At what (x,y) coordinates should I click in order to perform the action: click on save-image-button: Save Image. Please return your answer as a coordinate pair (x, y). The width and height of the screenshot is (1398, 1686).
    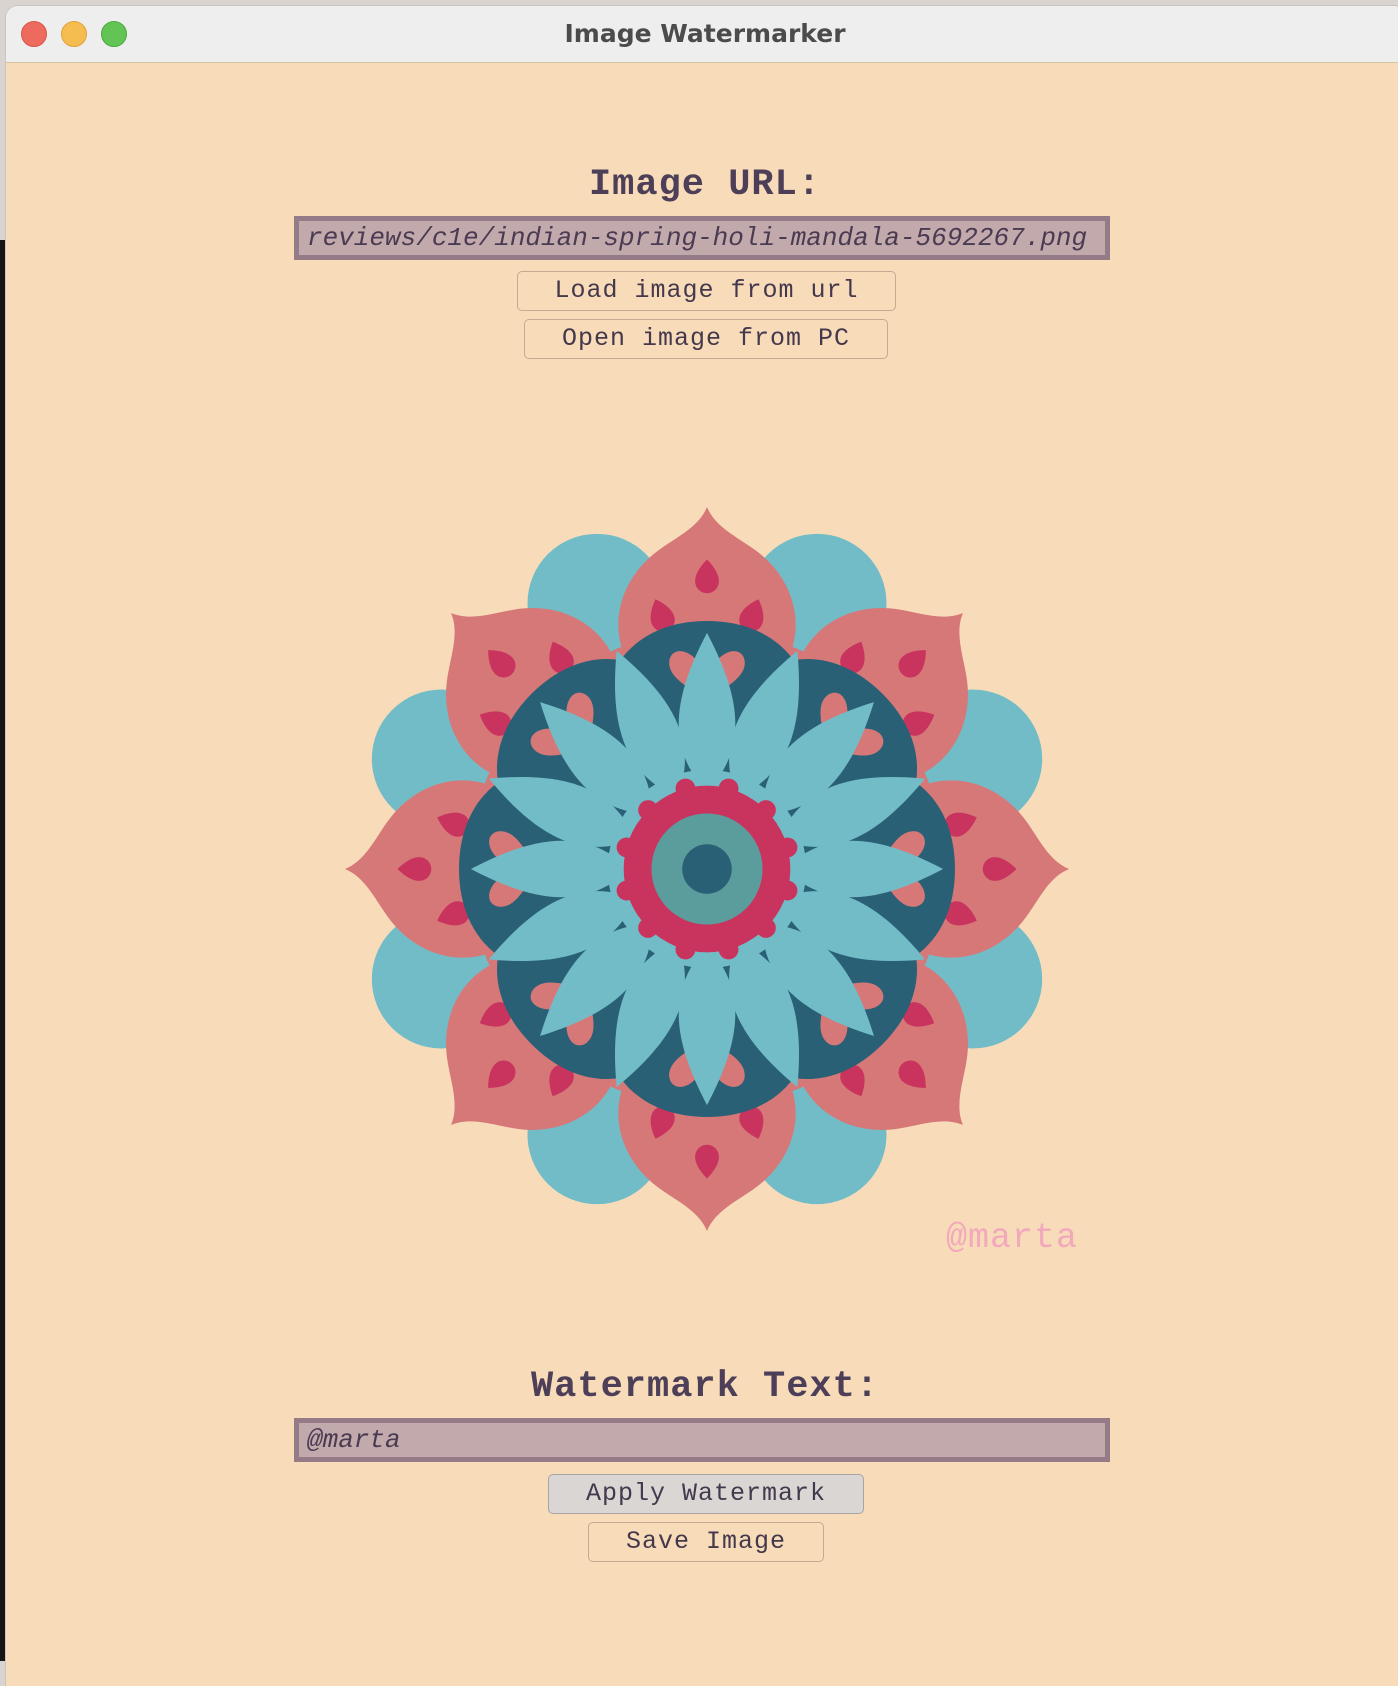
    Looking at the image, I should click on (706, 1542).